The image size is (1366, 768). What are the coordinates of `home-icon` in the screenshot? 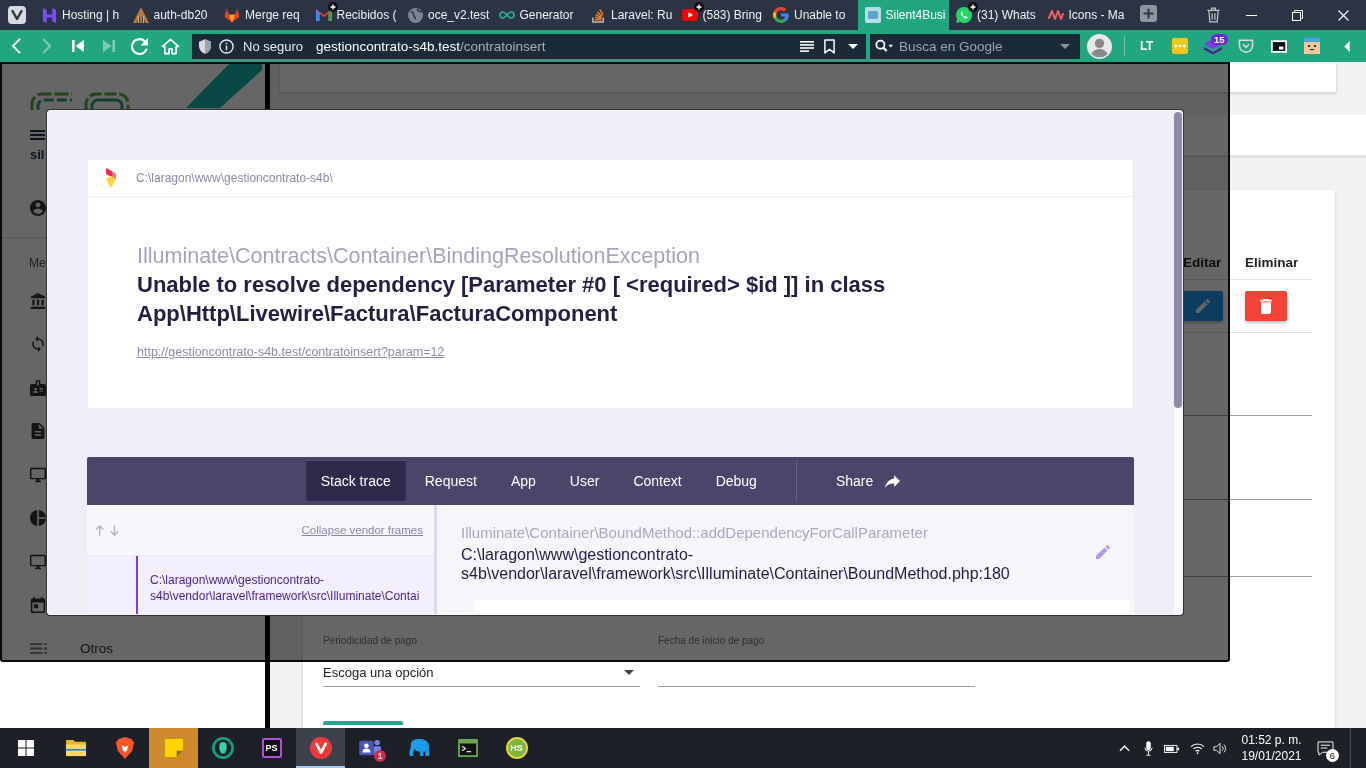 It's located at (170, 46).